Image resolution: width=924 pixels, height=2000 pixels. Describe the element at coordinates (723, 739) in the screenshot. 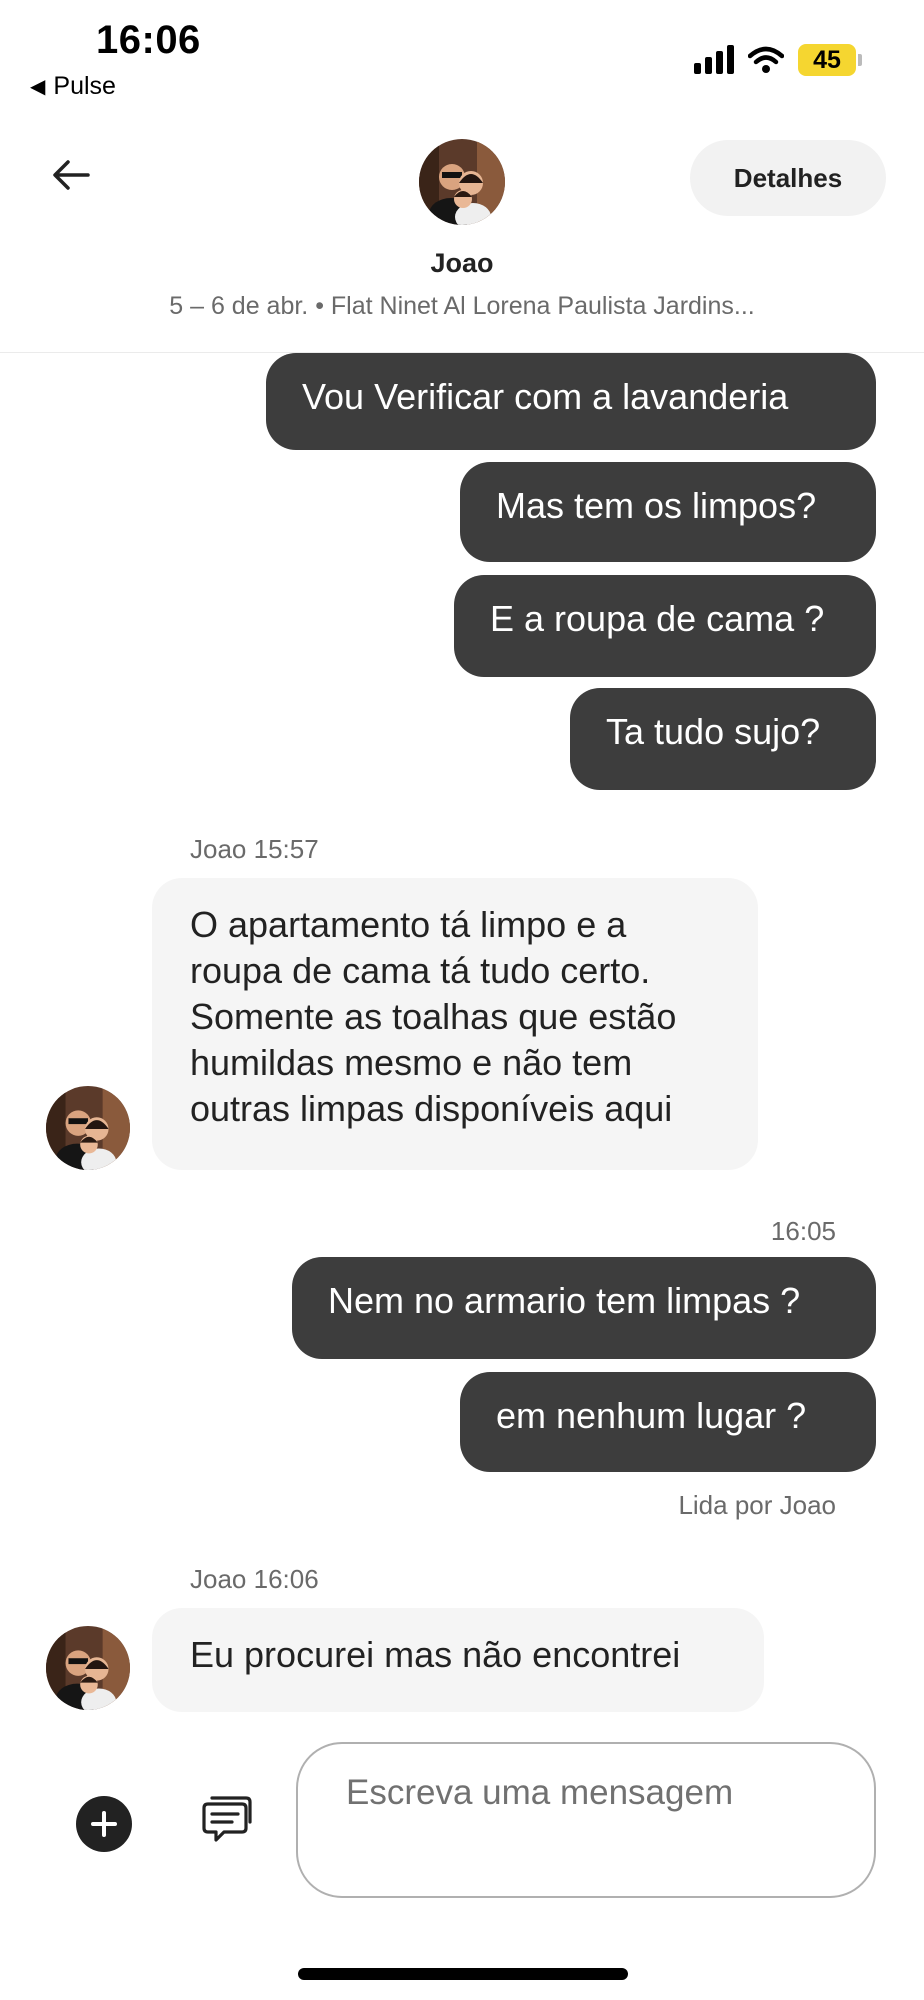

I see `message-outgoing: Ta tudo sujo?` at that location.